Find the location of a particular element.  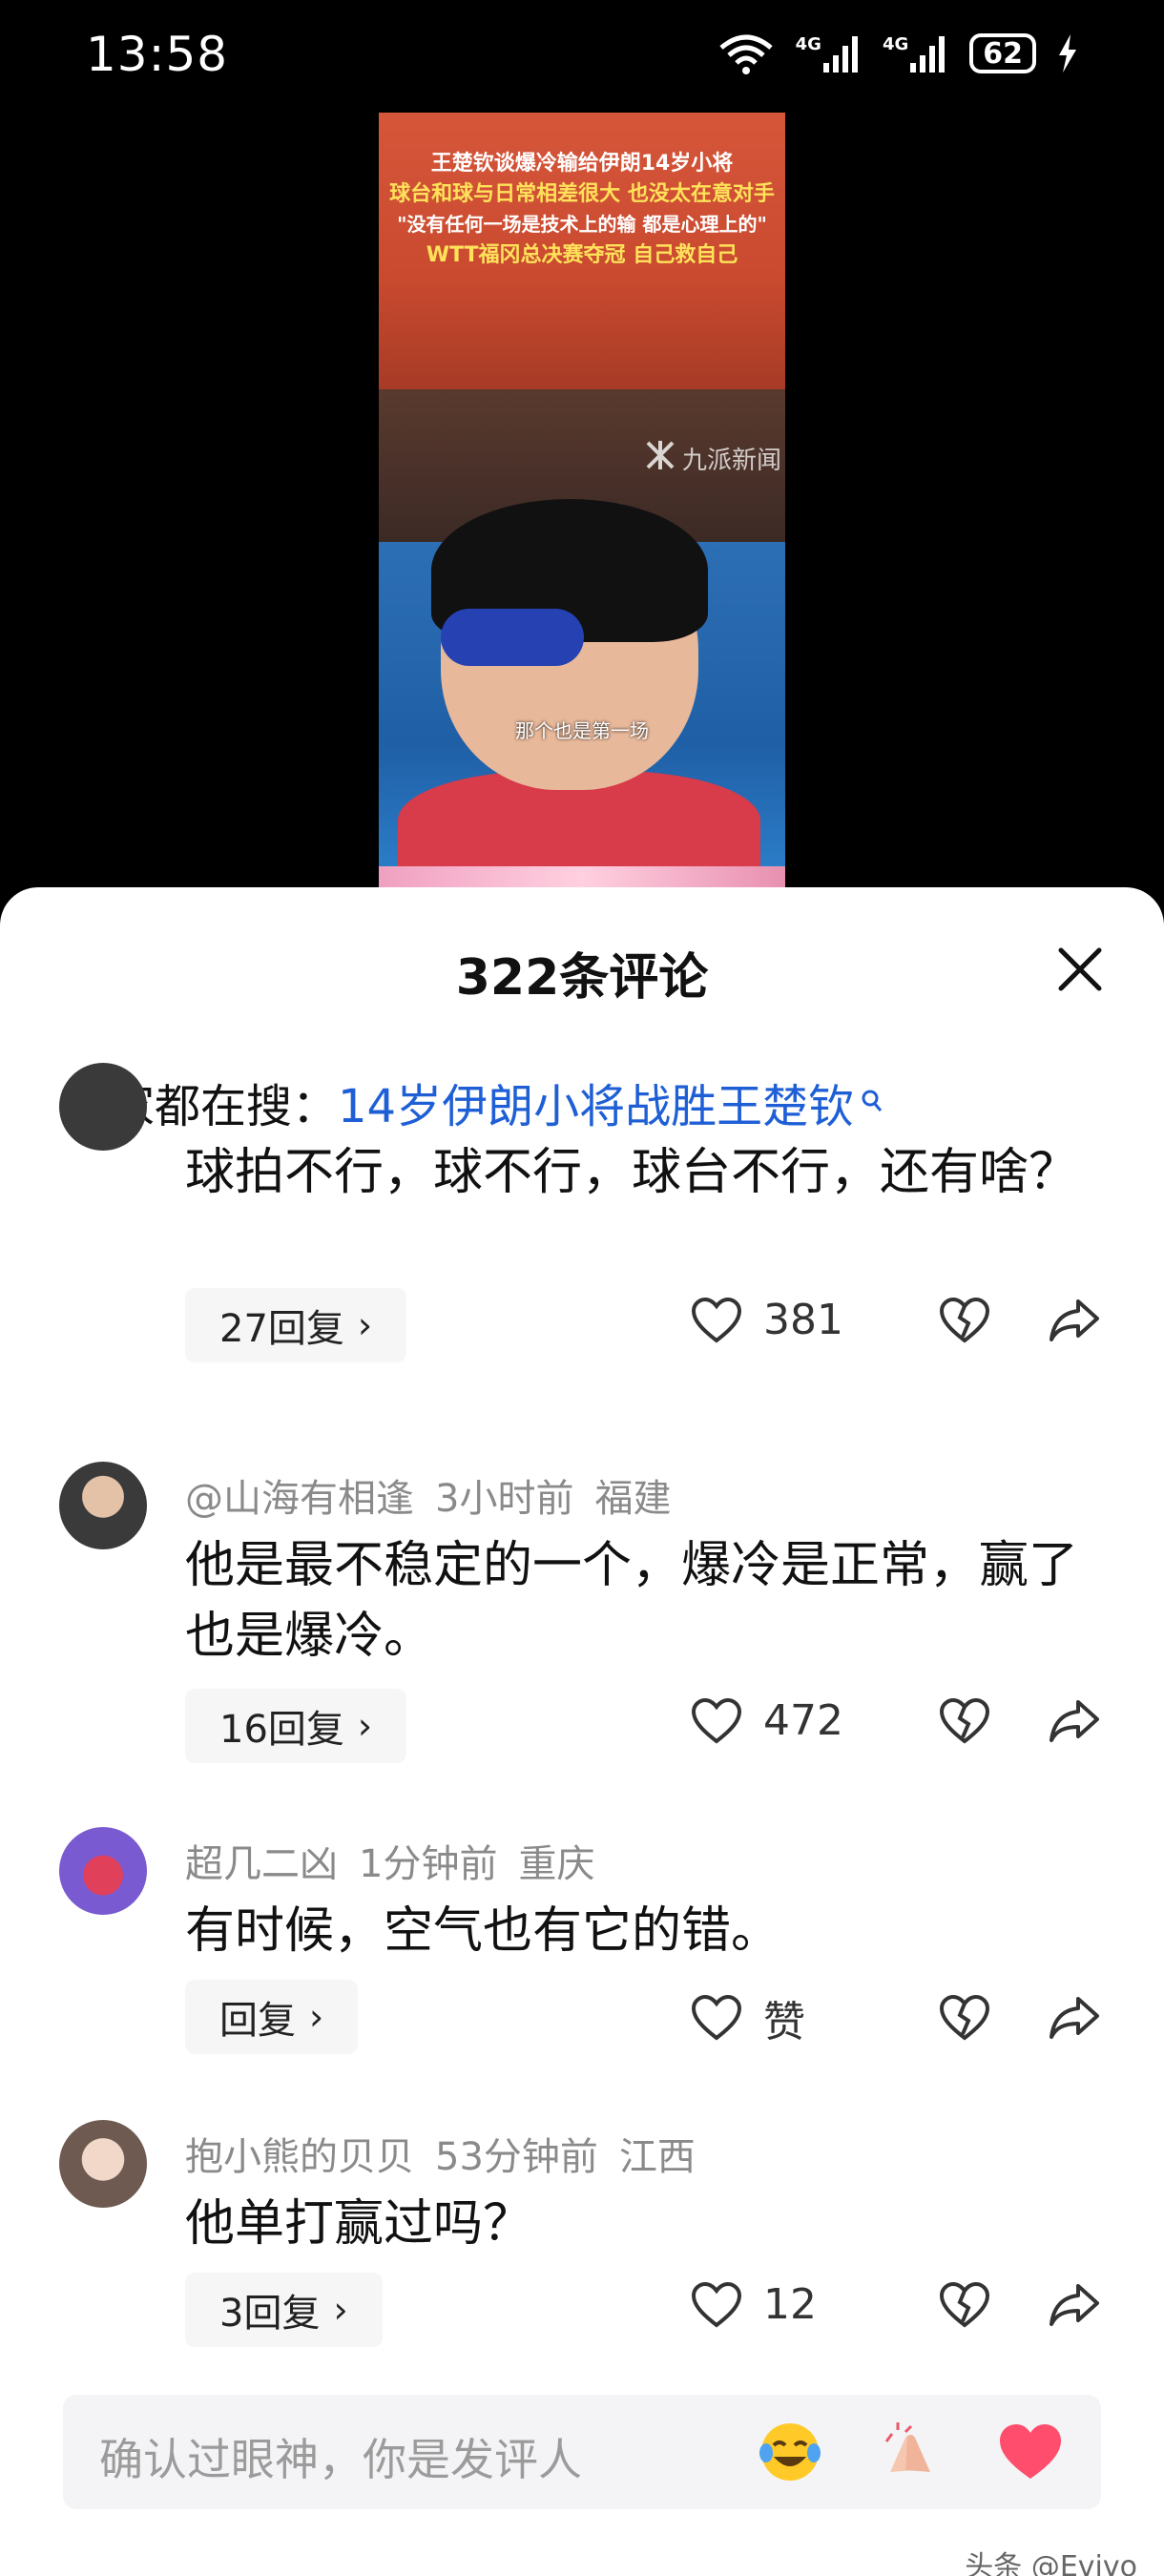

video-caption-line-3: "没有任何一场是技术上的输 都是心理上的" is located at coordinates (582, 224).